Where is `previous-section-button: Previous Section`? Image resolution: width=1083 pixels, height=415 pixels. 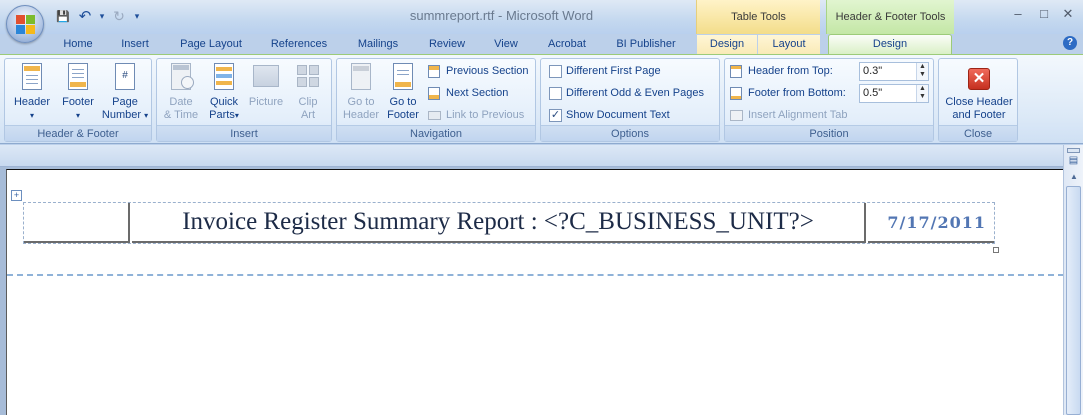
previous-section-button: Previous Section is located at coordinates (478, 71).